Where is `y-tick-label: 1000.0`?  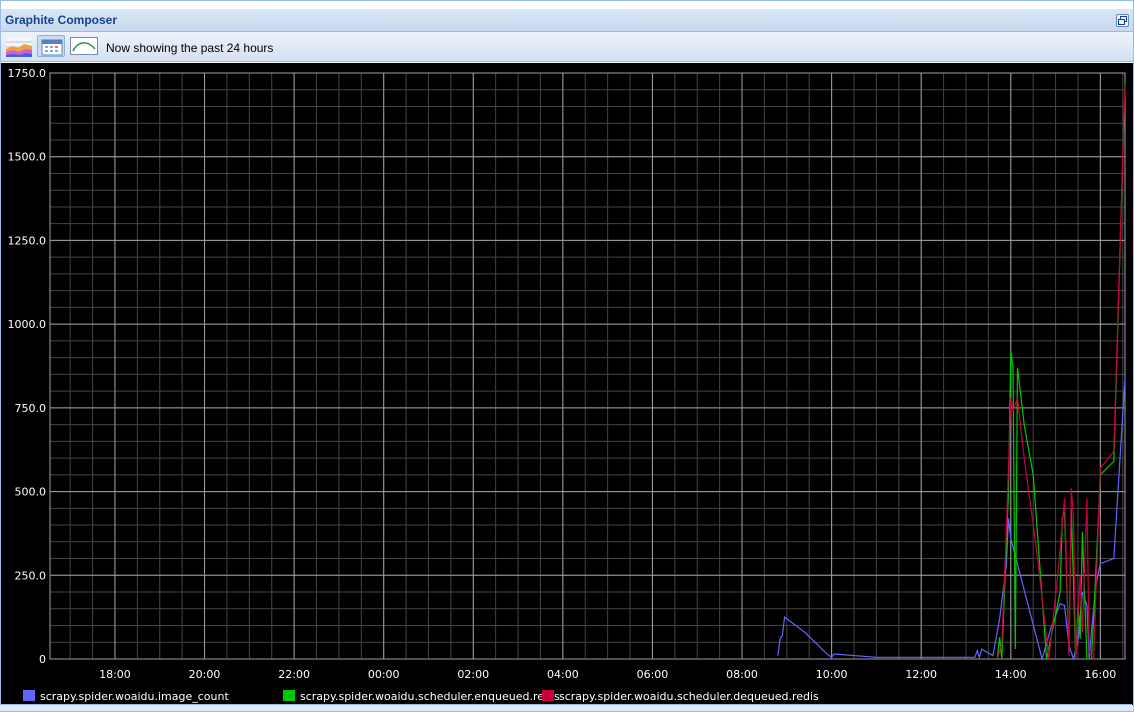 y-tick-label: 1000.0 is located at coordinates (27, 324).